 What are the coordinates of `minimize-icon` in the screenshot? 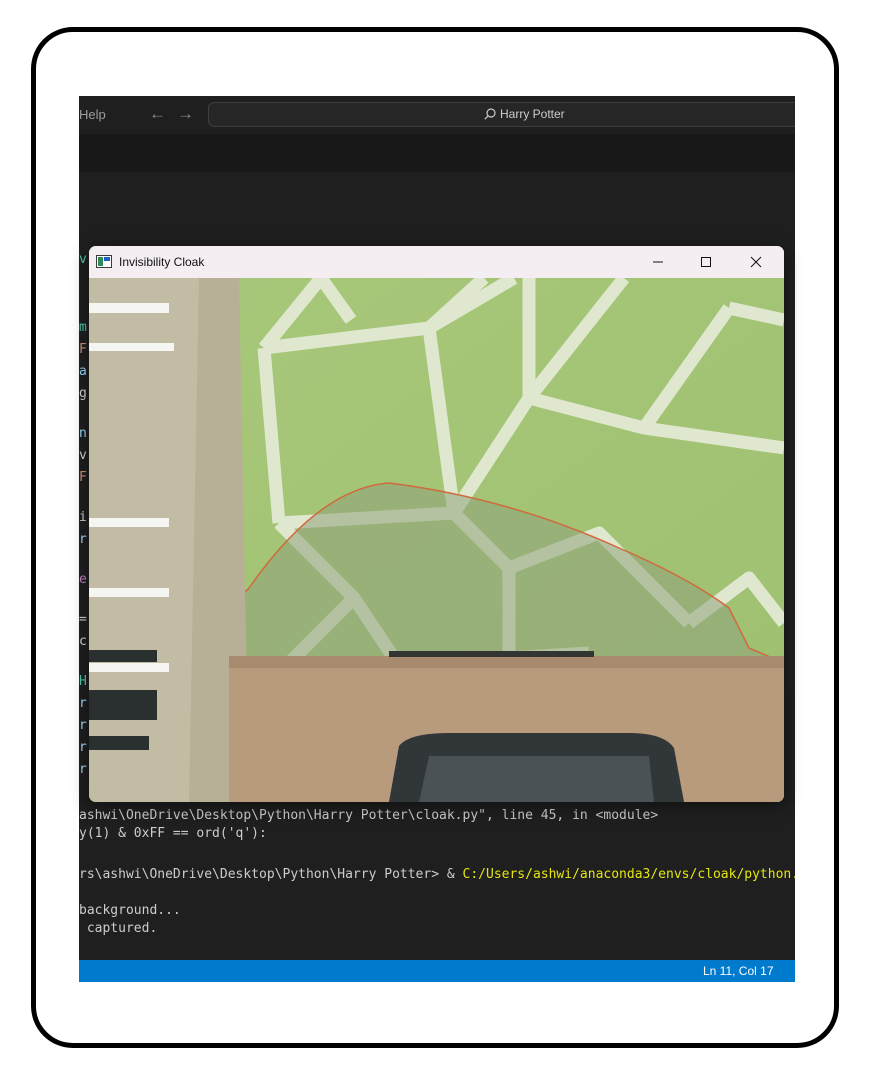 It's located at (658, 262).